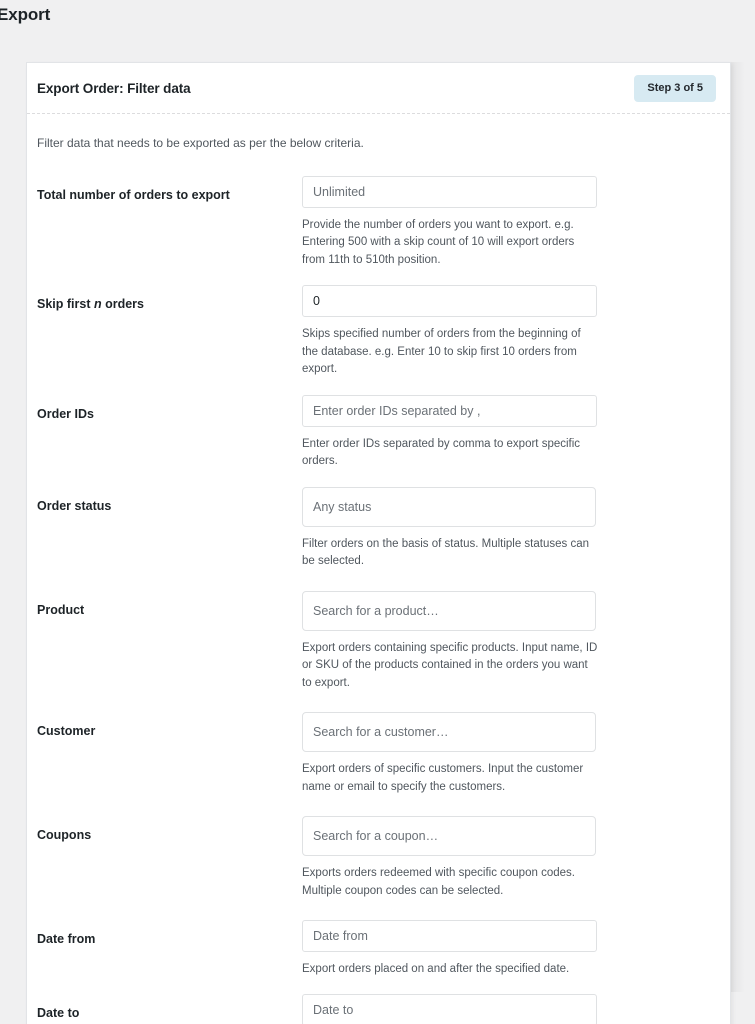  Describe the element at coordinates (114, 88) in the screenshot. I see `card-title: Export Order: Filter data` at that location.